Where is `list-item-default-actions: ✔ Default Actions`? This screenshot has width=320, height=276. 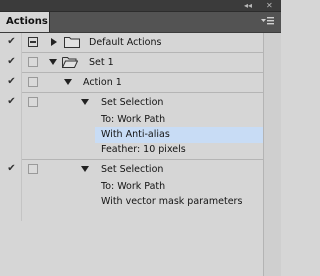
list-item-default-actions: ✔ Default Actions is located at coordinates (131, 42).